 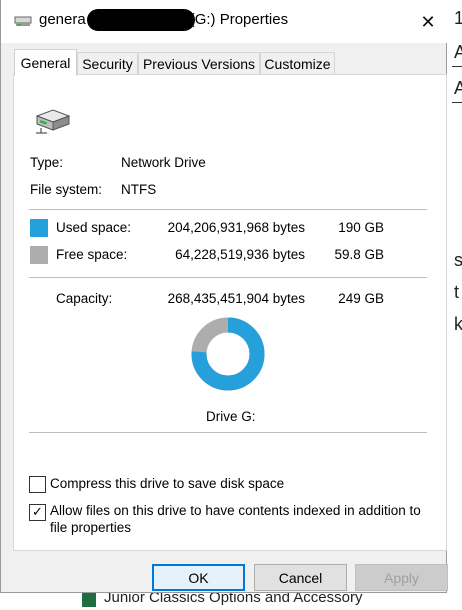 I want to click on checkmark-icon: ✓, so click(x=37, y=512).